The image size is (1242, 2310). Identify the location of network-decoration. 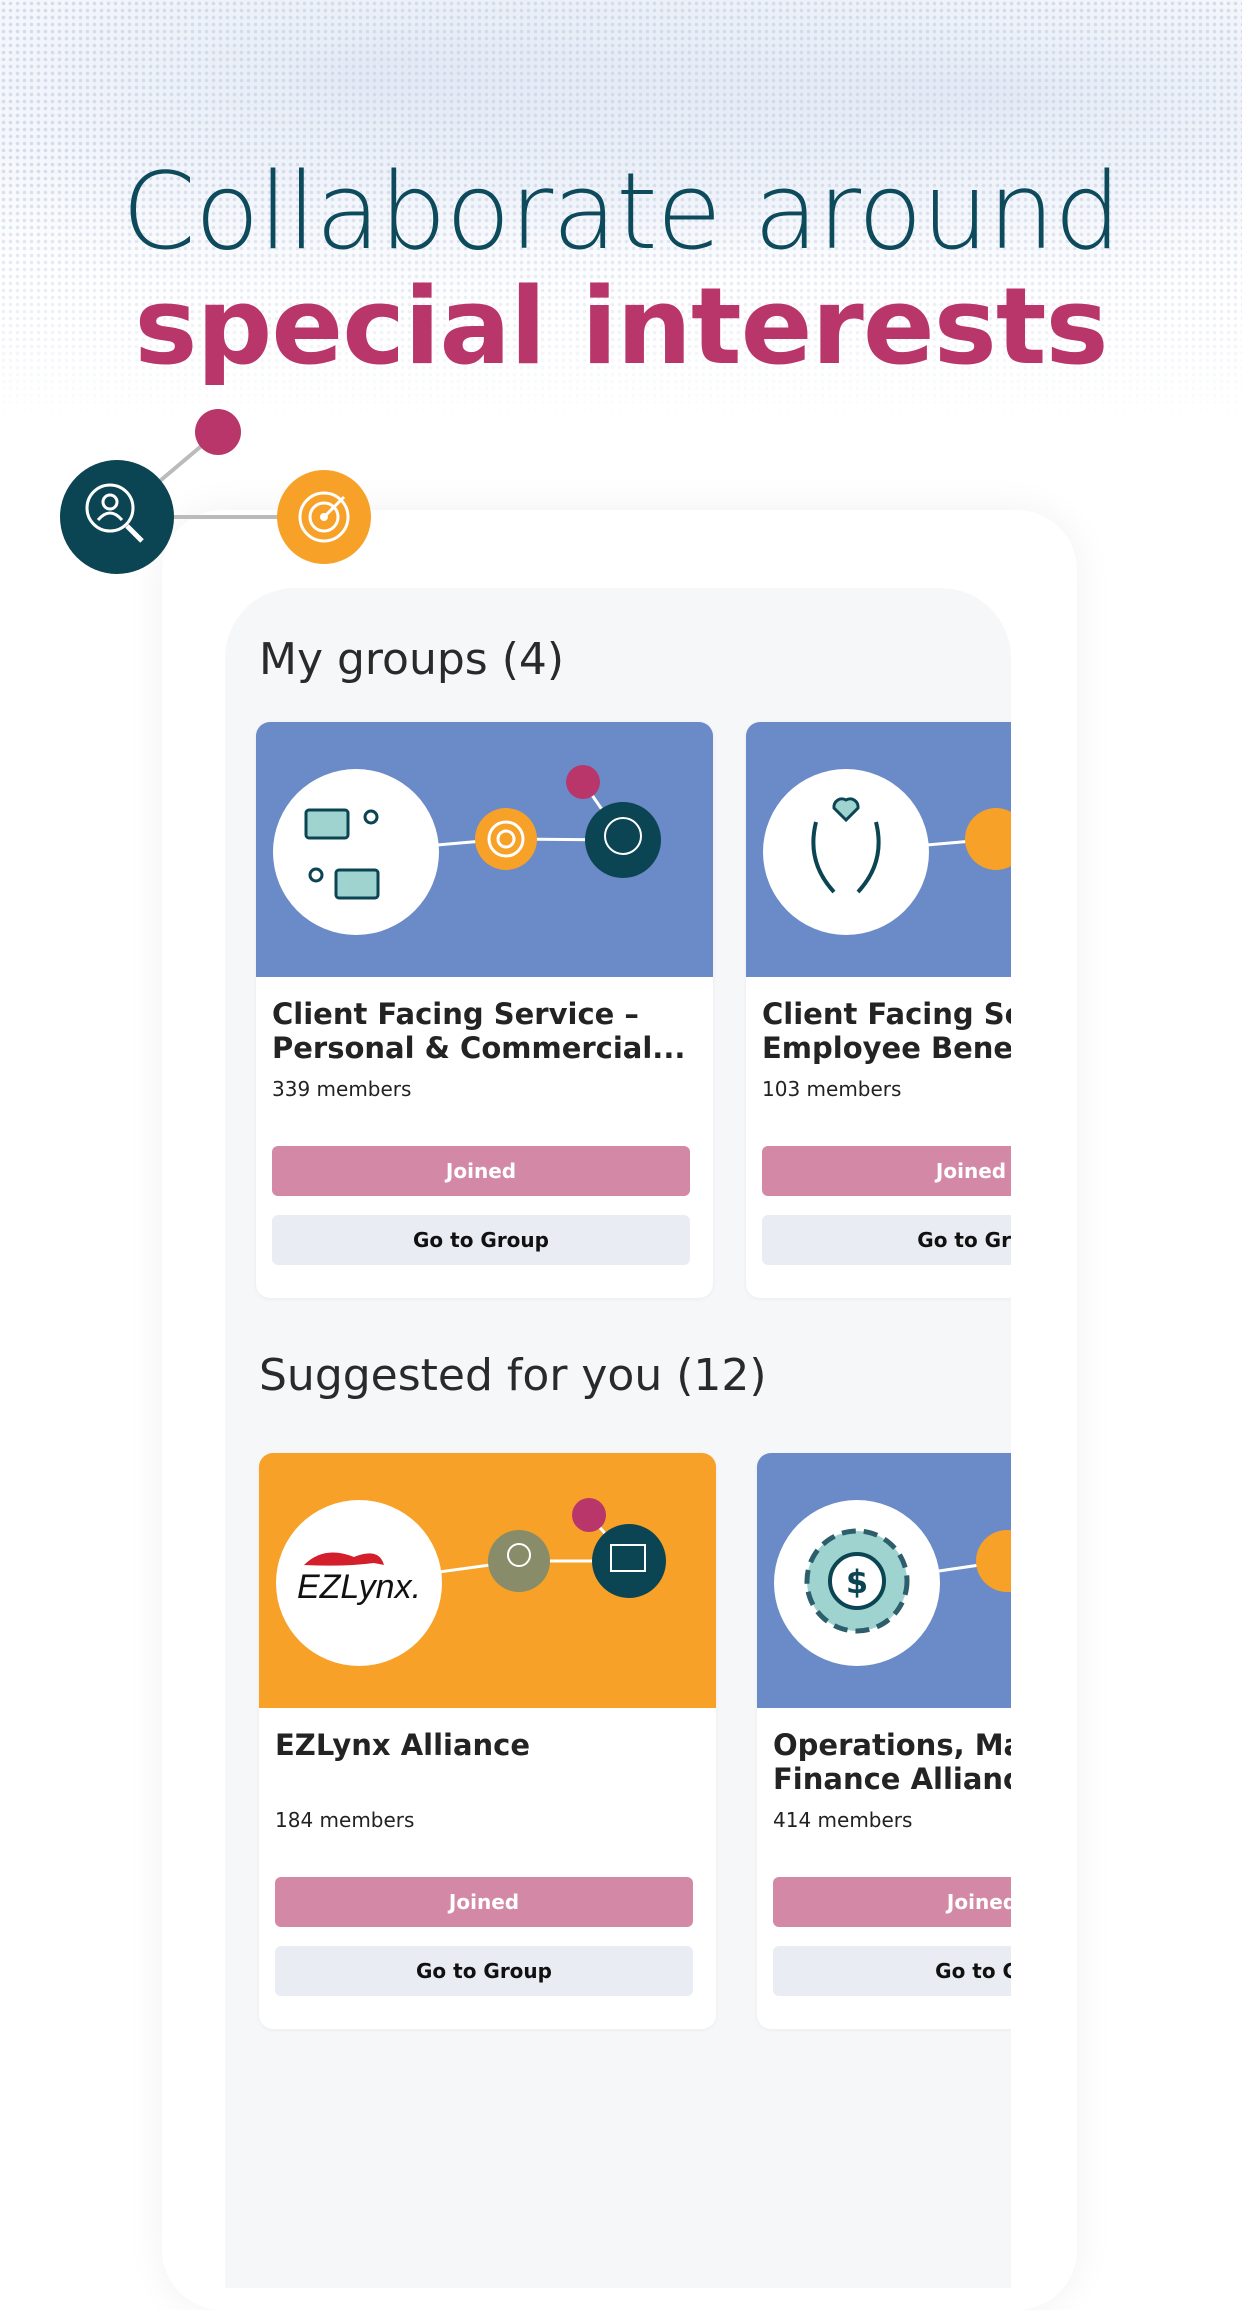
(215, 491).